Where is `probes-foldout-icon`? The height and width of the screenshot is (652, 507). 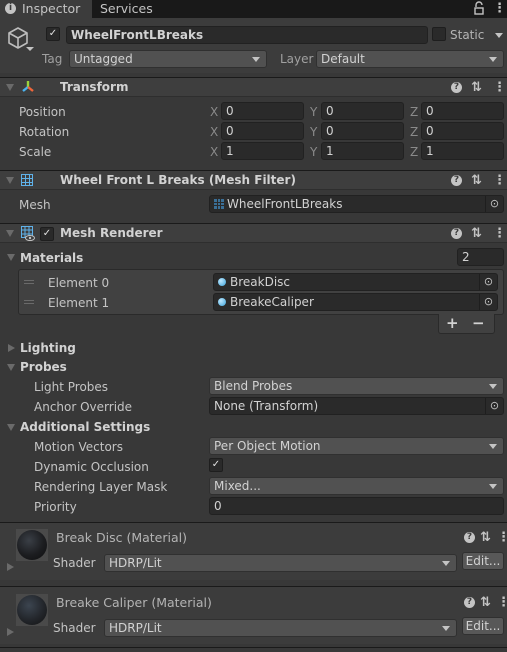
probes-foldout-icon is located at coordinates (11, 367).